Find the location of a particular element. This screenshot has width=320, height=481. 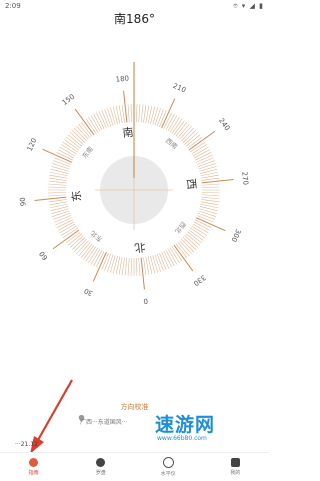

watermark-logo: 速游网 is located at coordinates (185, 425).